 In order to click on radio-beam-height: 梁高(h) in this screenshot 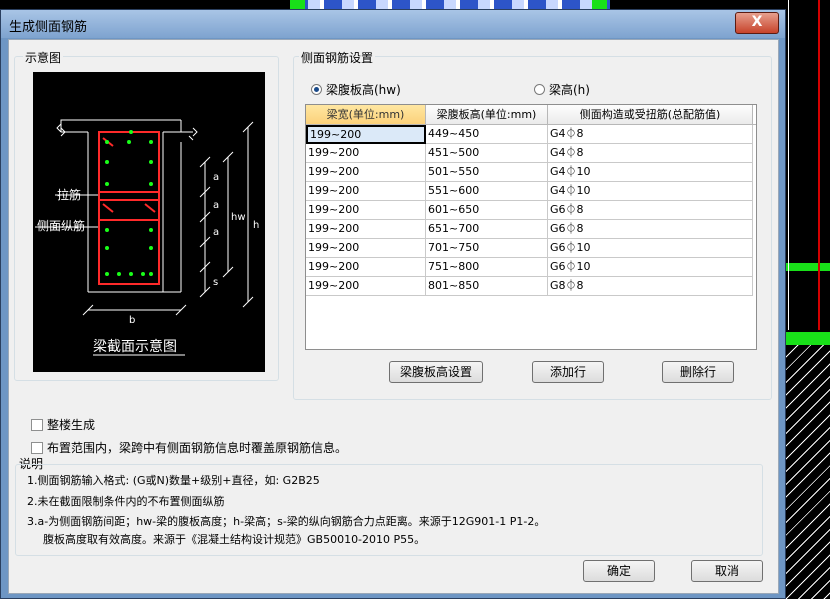, I will do `click(562, 89)`.